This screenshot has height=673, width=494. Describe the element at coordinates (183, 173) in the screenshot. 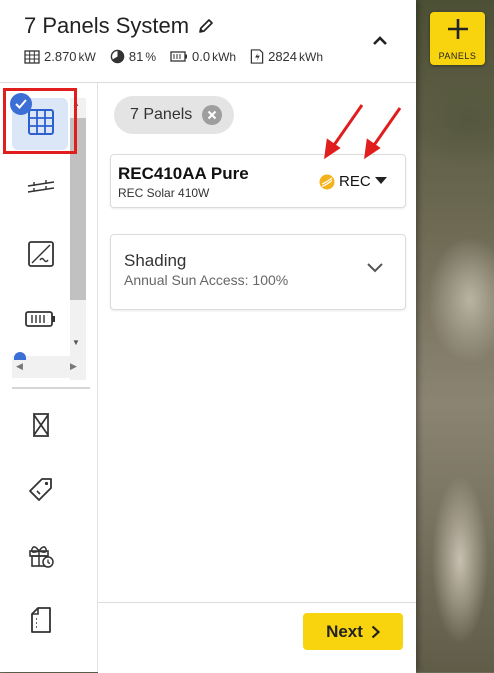

I see `module-name: REC410AA Pure` at that location.